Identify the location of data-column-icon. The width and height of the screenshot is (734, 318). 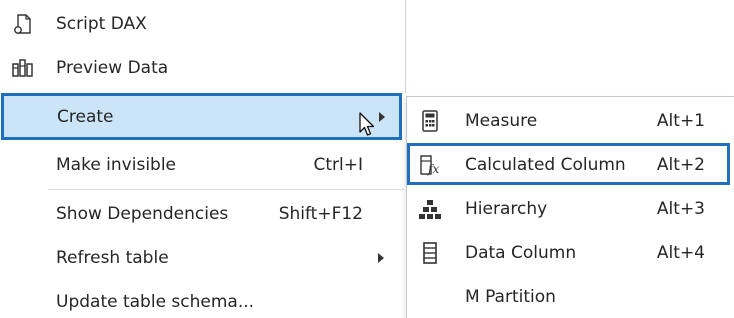
(430, 253).